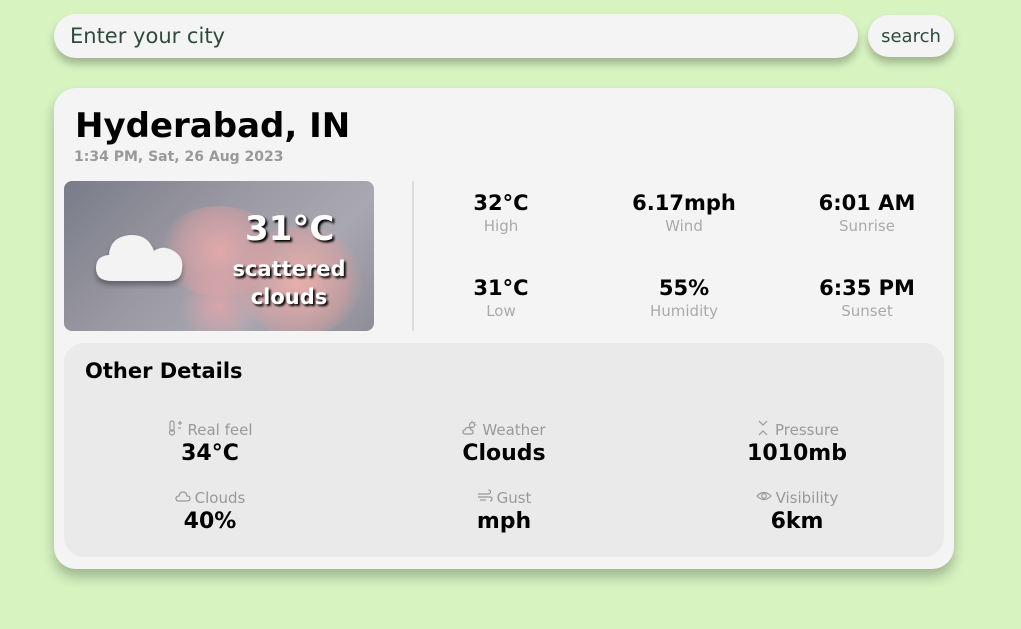 The width and height of the screenshot is (1021, 629). Describe the element at coordinates (867, 288) in the screenshot. I see `stat-value: 6:35 PM` at that location.